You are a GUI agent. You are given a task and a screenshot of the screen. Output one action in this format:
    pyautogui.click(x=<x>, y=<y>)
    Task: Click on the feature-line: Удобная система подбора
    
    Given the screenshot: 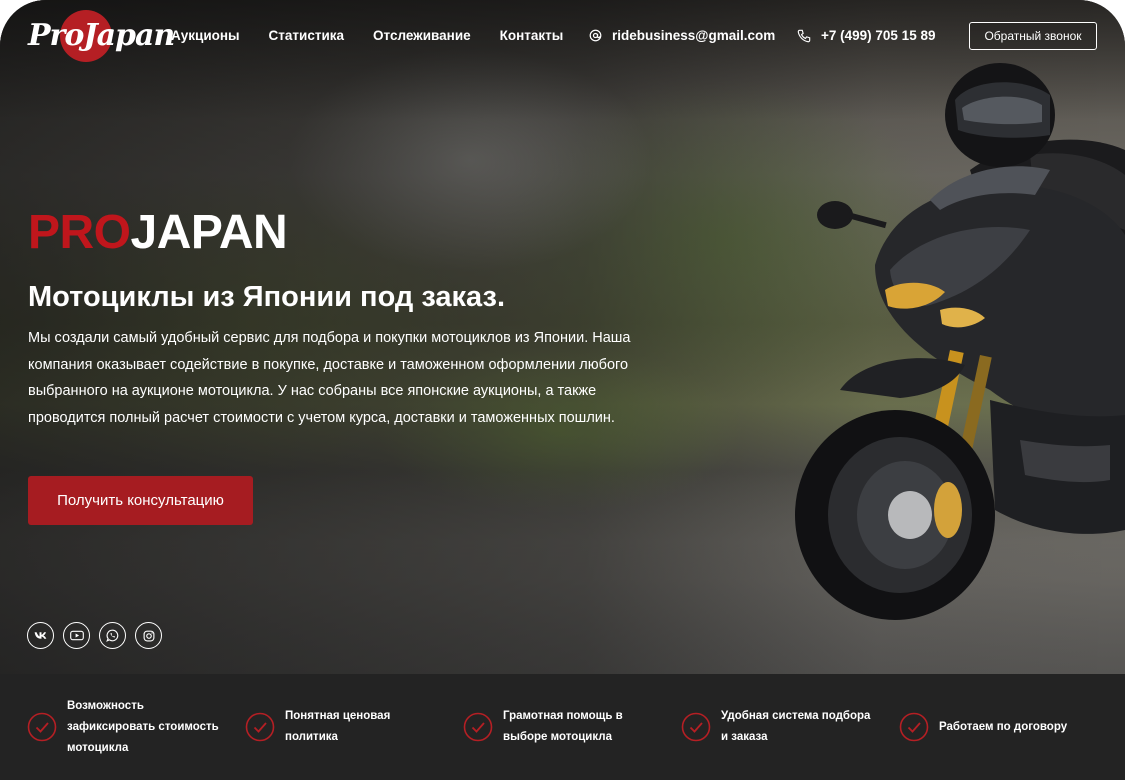 What is the action you would take?
    pyautogui.click(x=796, y=716)
    